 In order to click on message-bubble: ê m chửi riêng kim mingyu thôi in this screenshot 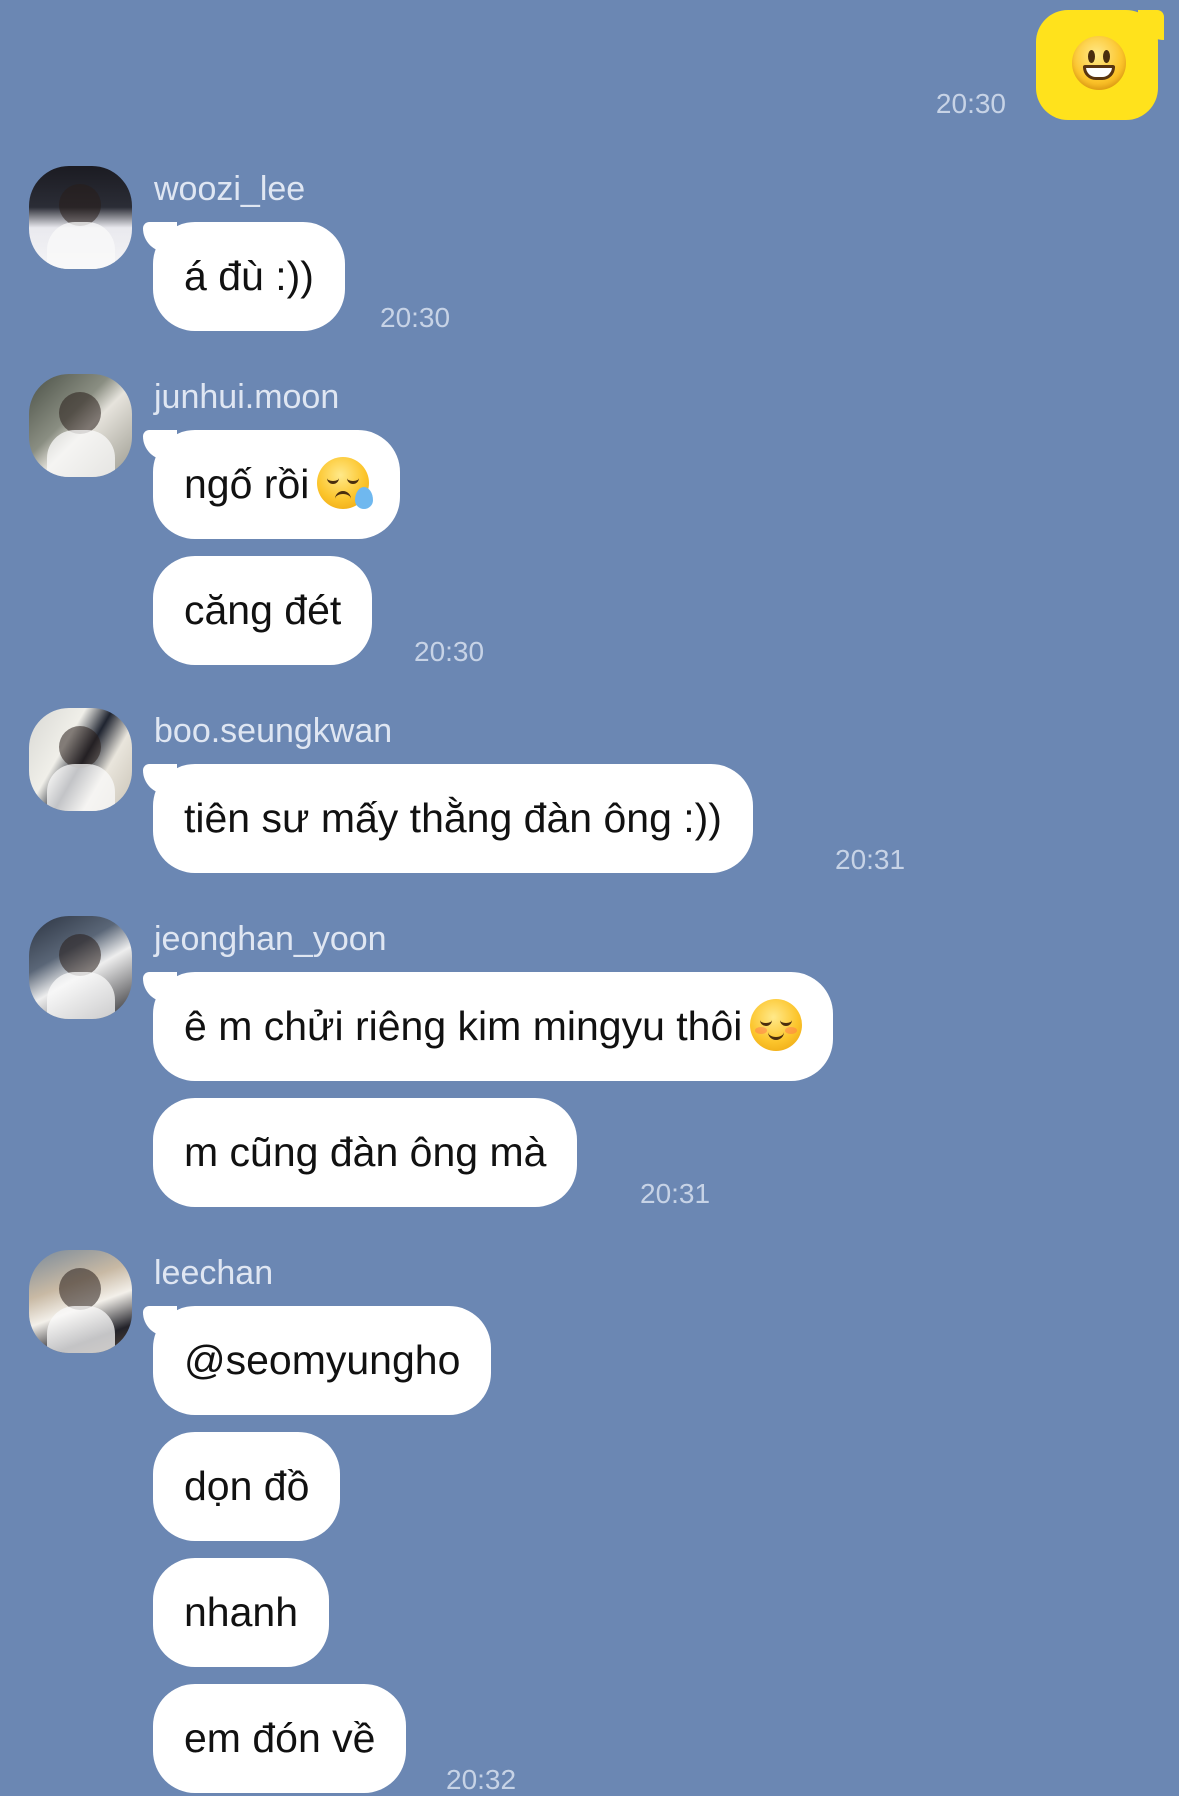, I will do `click(488, 1026)`.